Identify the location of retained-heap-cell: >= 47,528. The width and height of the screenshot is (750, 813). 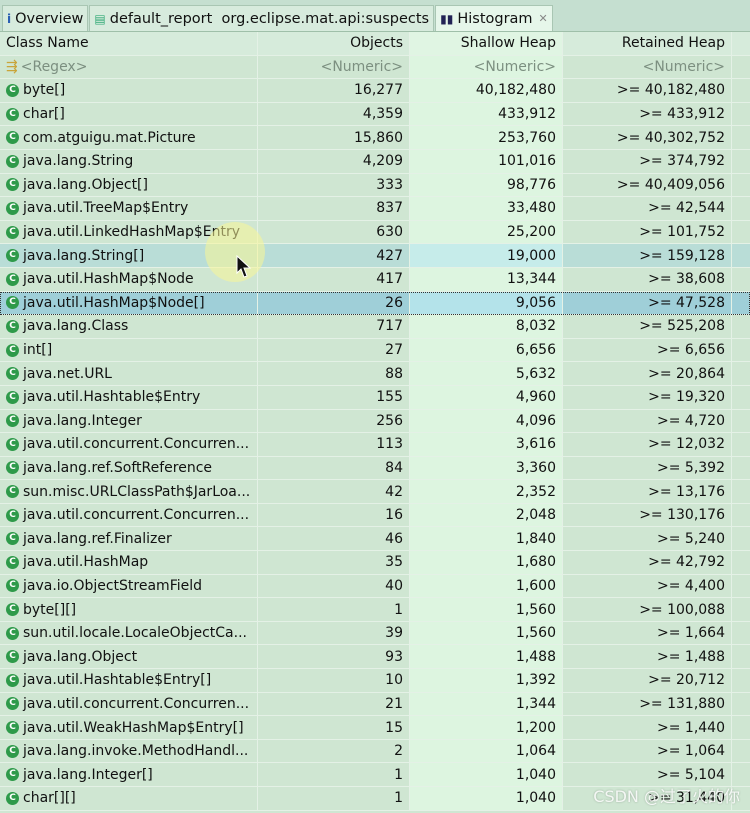
(647, 303).